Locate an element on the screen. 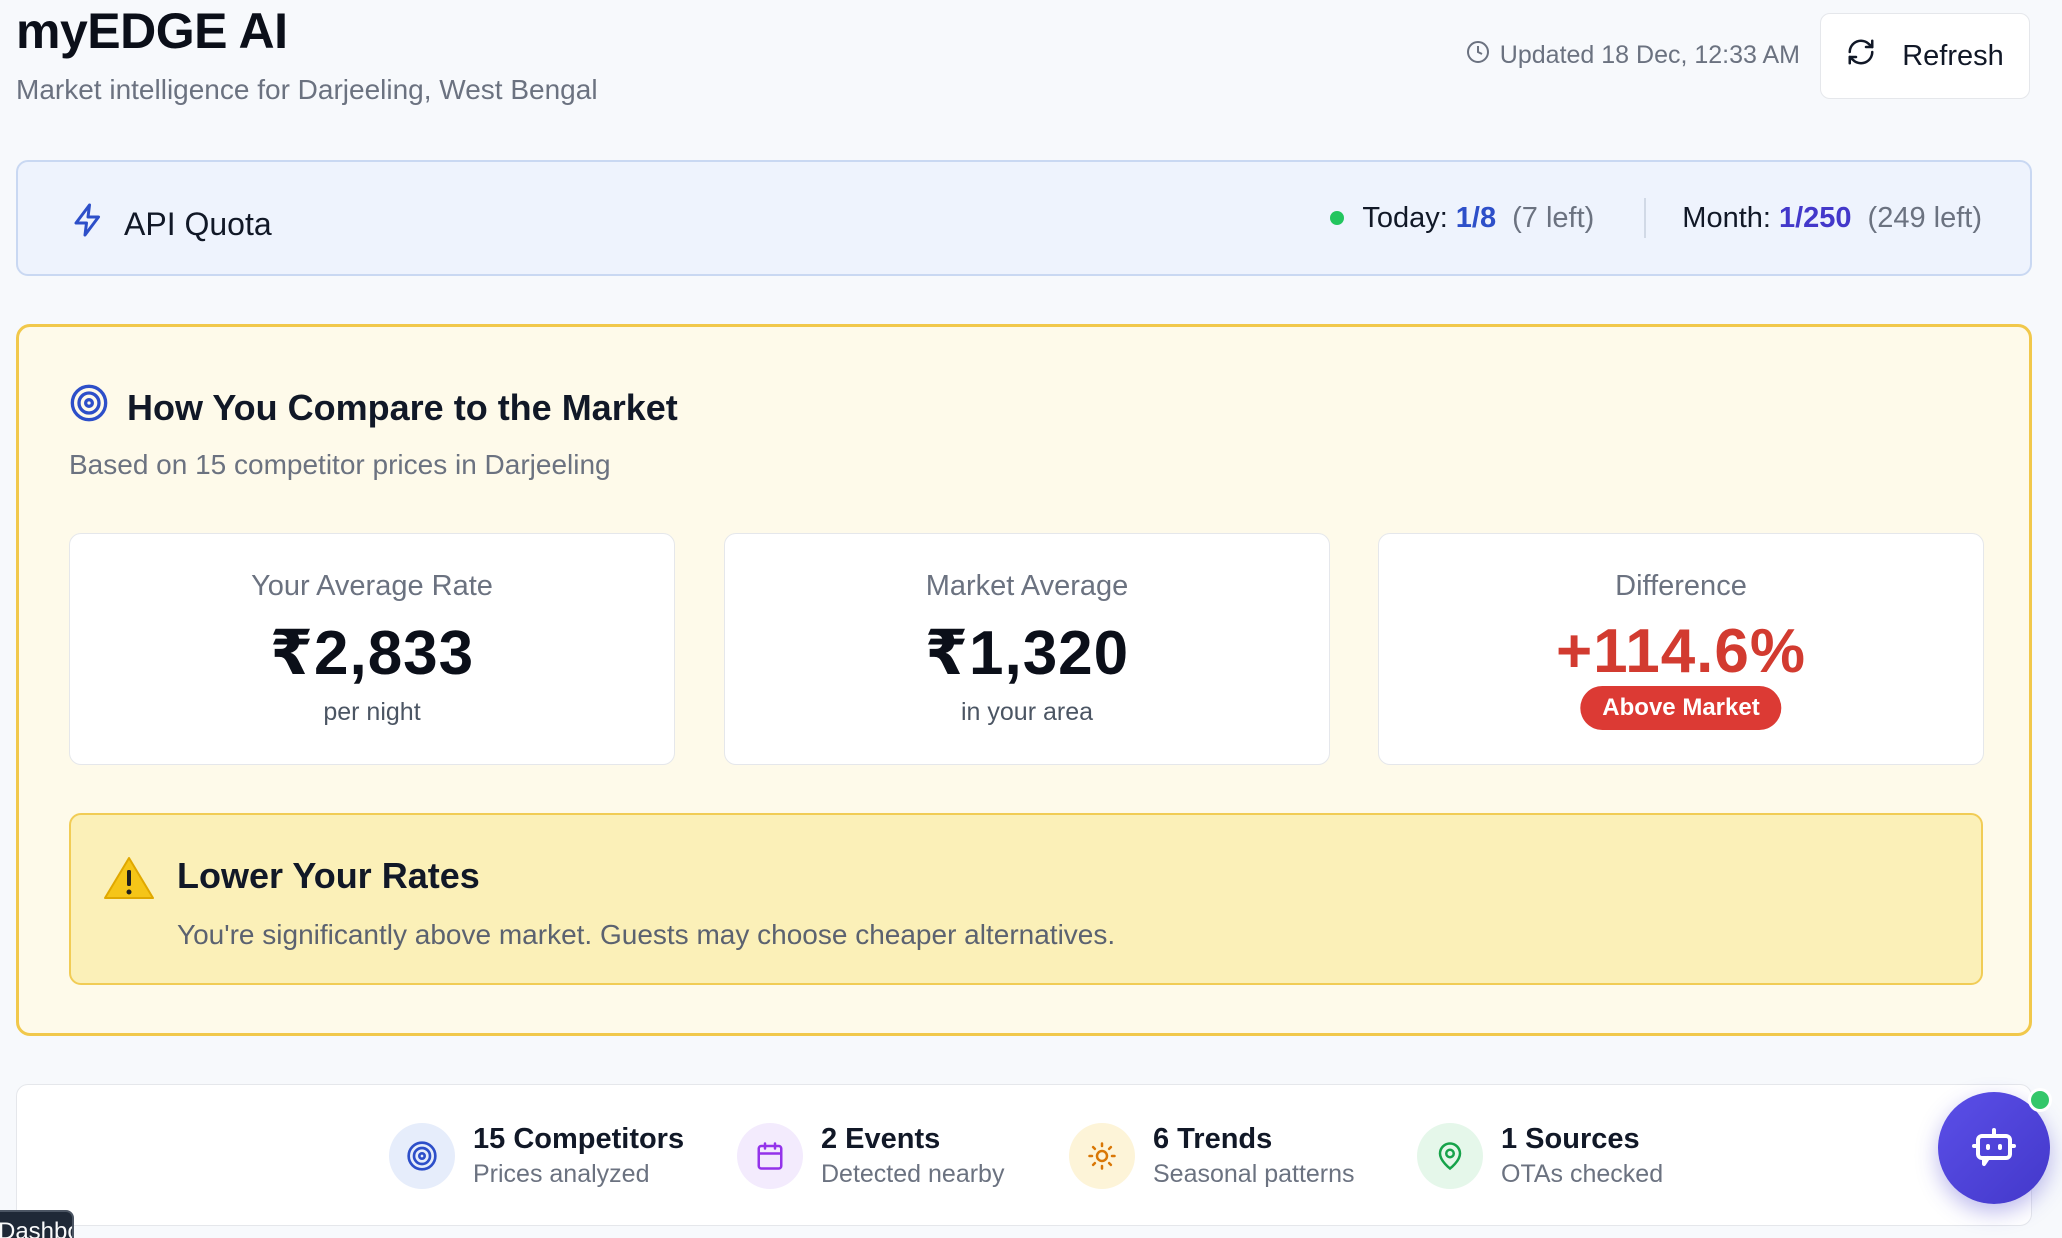 Image resolution: width=2062 pixels, height=1238 pixels. summary-title: 6 Trends is located at coordinates (1213, 1139).